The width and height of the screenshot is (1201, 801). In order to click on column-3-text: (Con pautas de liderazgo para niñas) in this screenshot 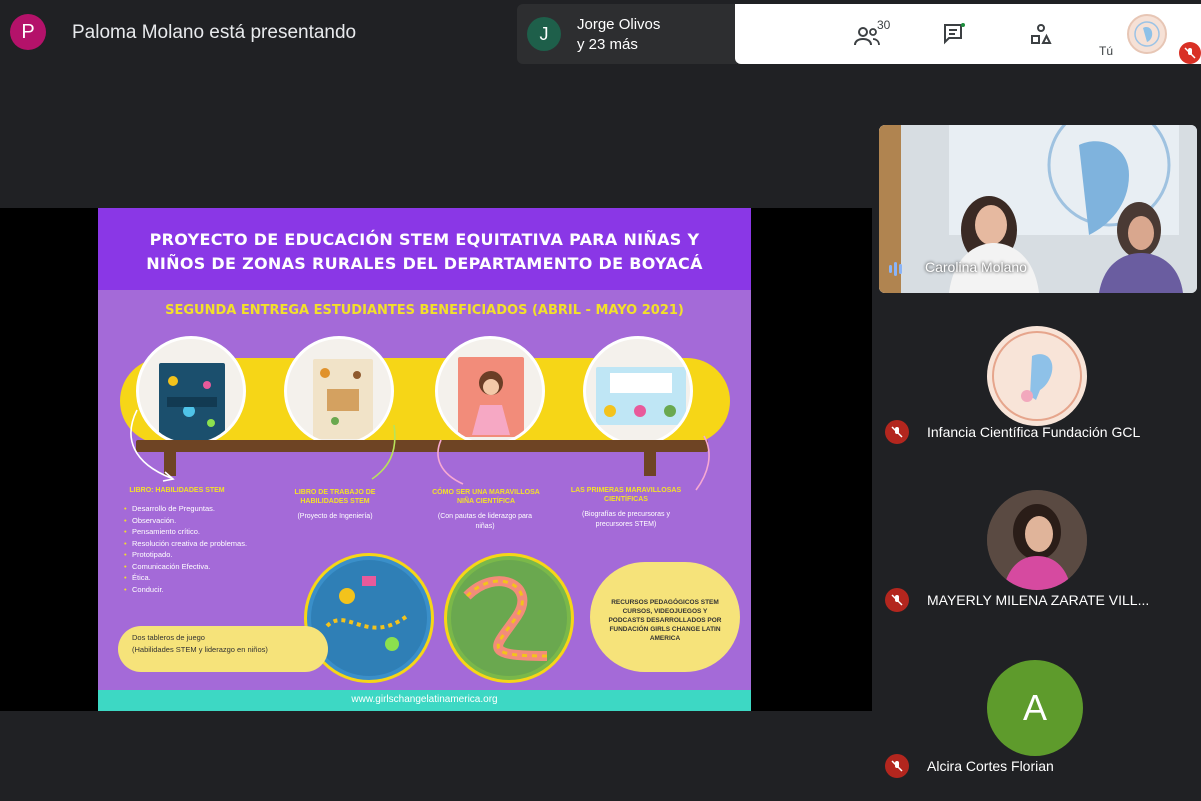, I will do `click(485, 521)`.